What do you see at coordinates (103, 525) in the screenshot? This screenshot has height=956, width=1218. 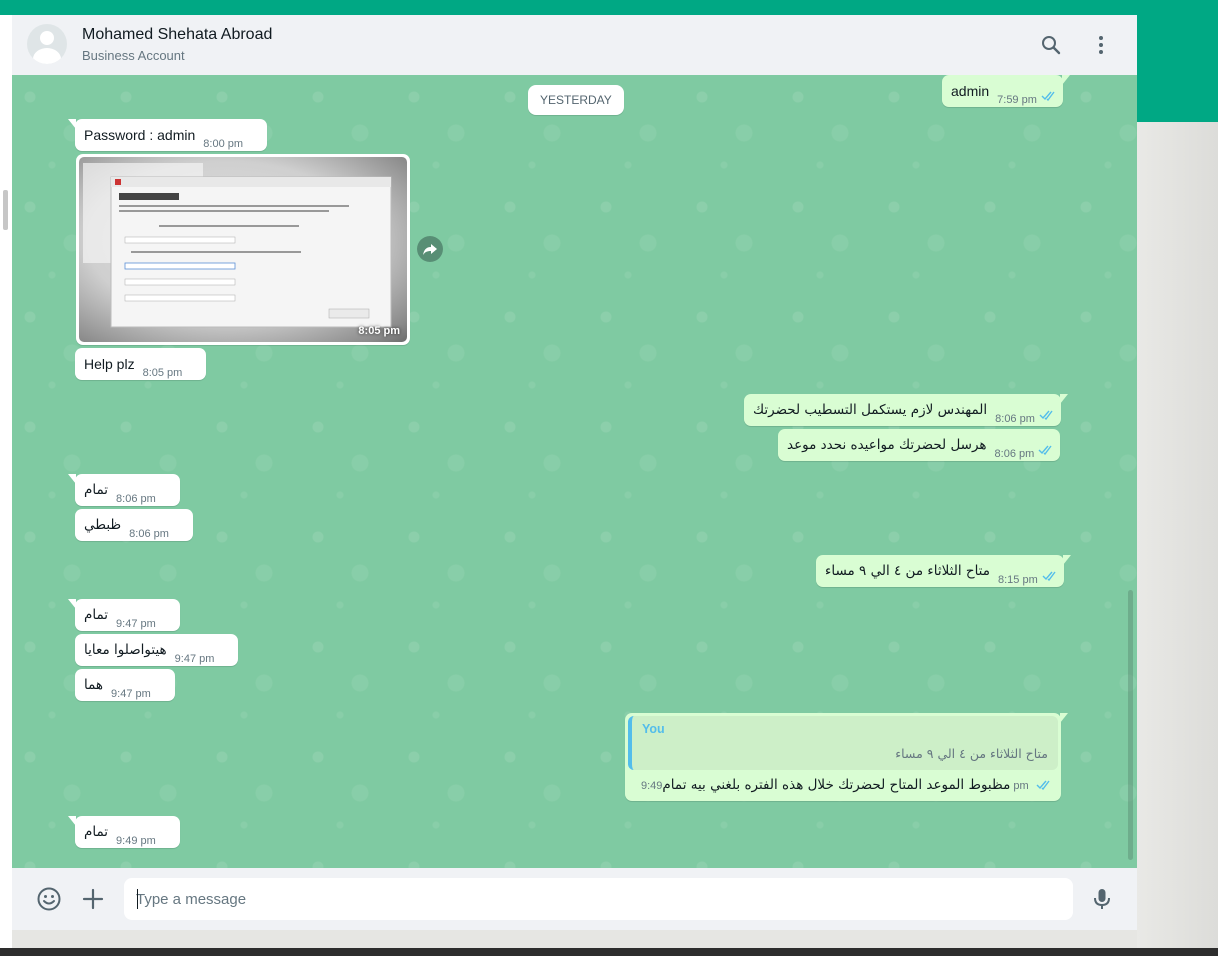 I see `message-text: ظبطي` at bounding box center [103, 525].